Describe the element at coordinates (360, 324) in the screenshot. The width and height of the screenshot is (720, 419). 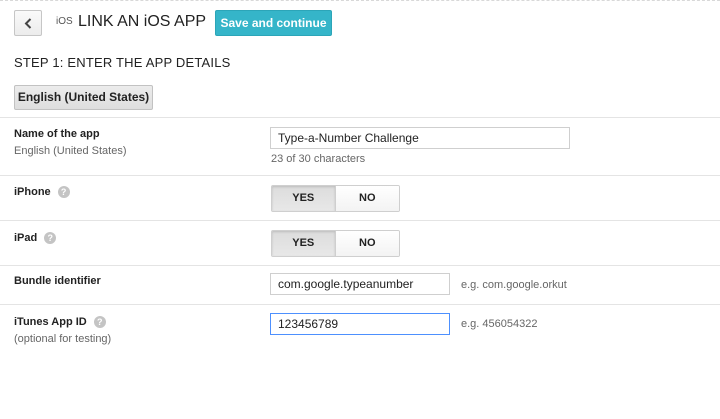
I see `itunes-app-id-input` at that location.